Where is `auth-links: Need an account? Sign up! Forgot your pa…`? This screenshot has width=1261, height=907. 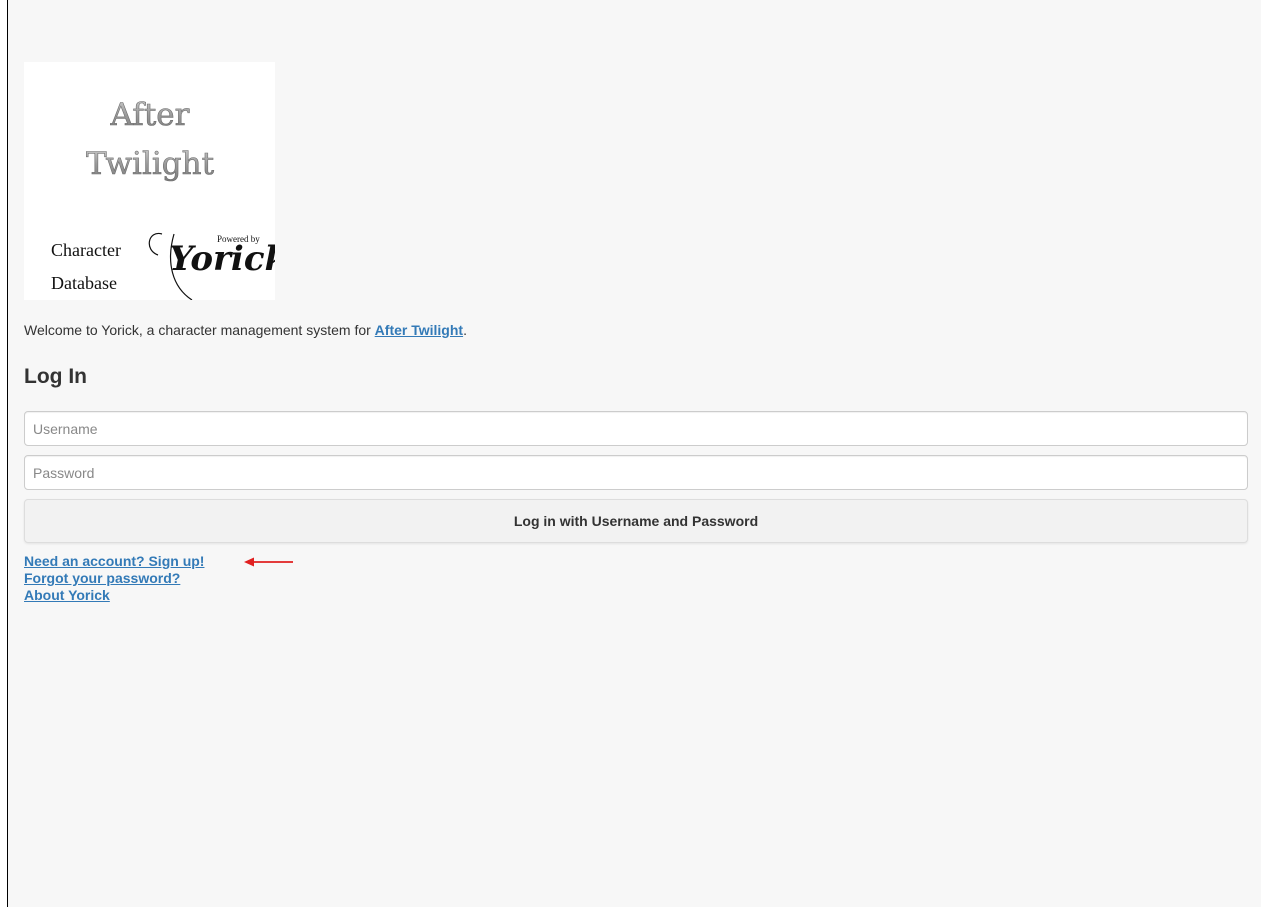 auth-links: Need an account? Sign up! Forgot your pa… is located at coordinates (114, 578).